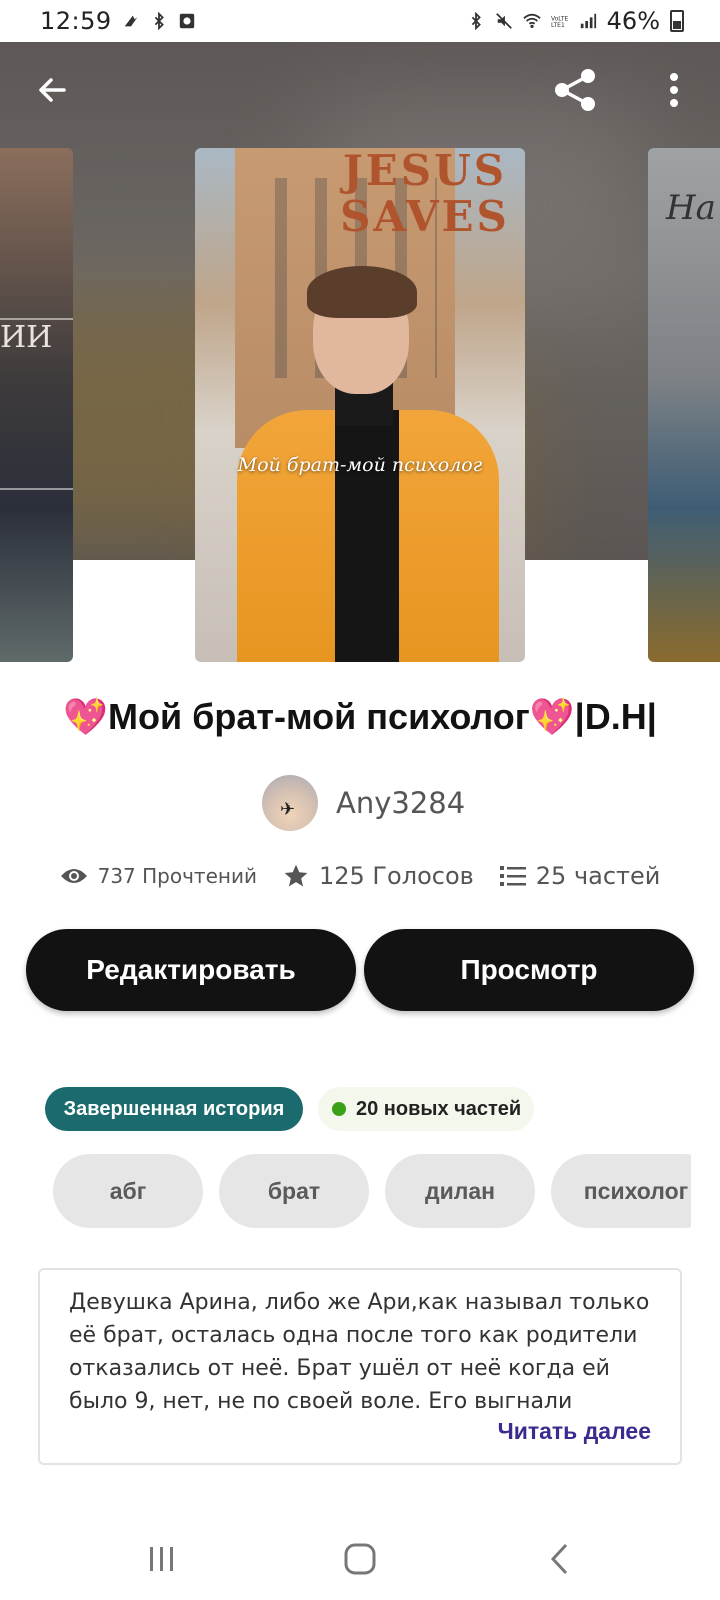 Image resolution: width=720 pixels, height=1600 pixels. I want to click on plane-icon: ✈, so click(288, 809).